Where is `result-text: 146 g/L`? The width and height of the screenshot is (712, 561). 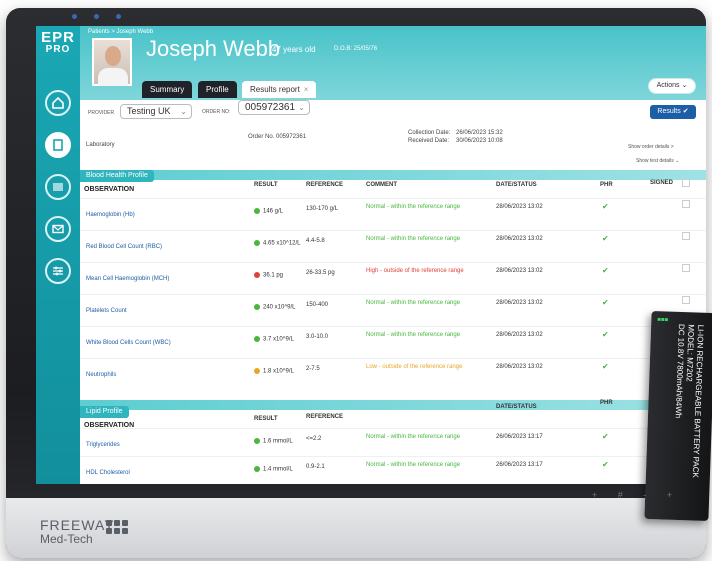
result-text: 146 g/L is located at coordinates (273, 211).